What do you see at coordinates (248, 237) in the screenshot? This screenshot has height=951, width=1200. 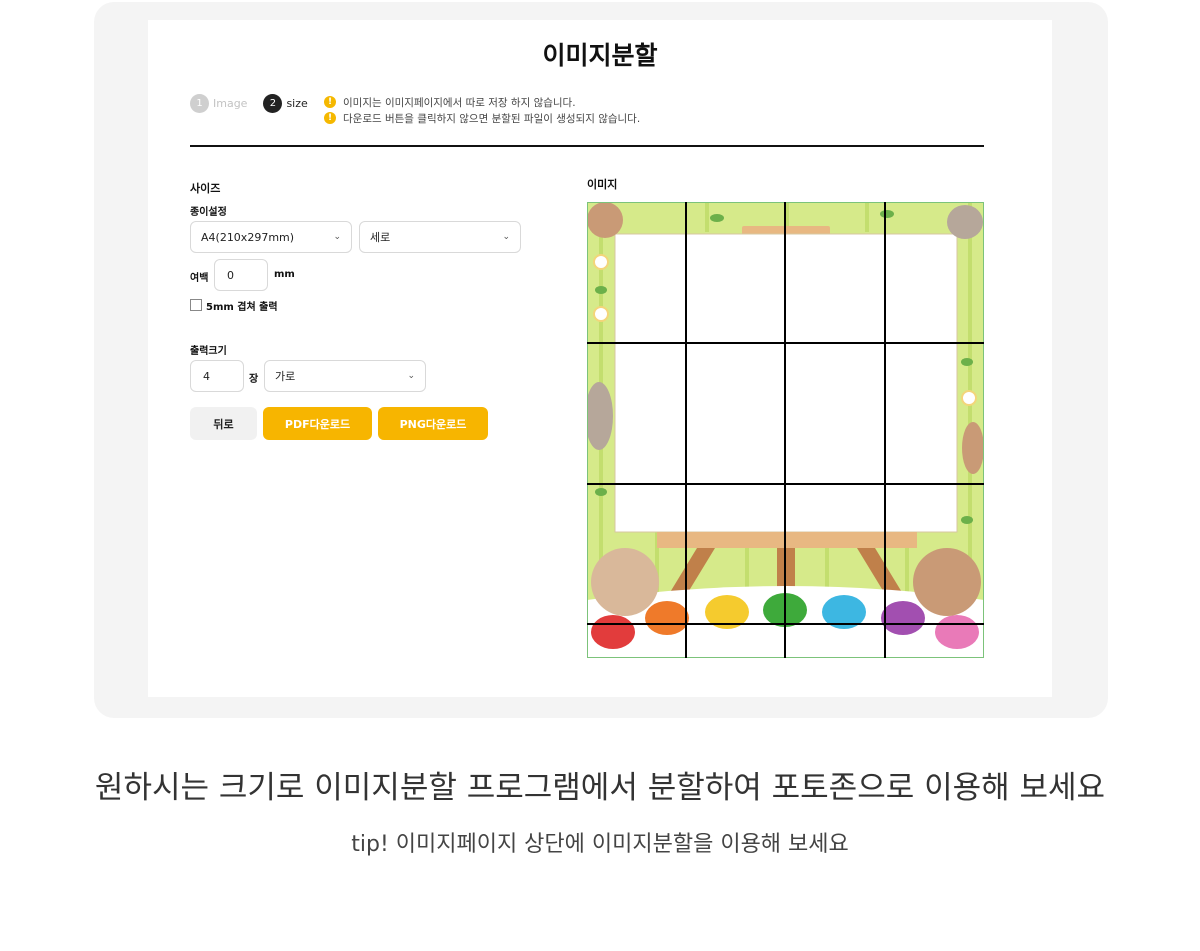 I see `paper-size-value: A4(210x297mm)` at bounding box center [248, 237].